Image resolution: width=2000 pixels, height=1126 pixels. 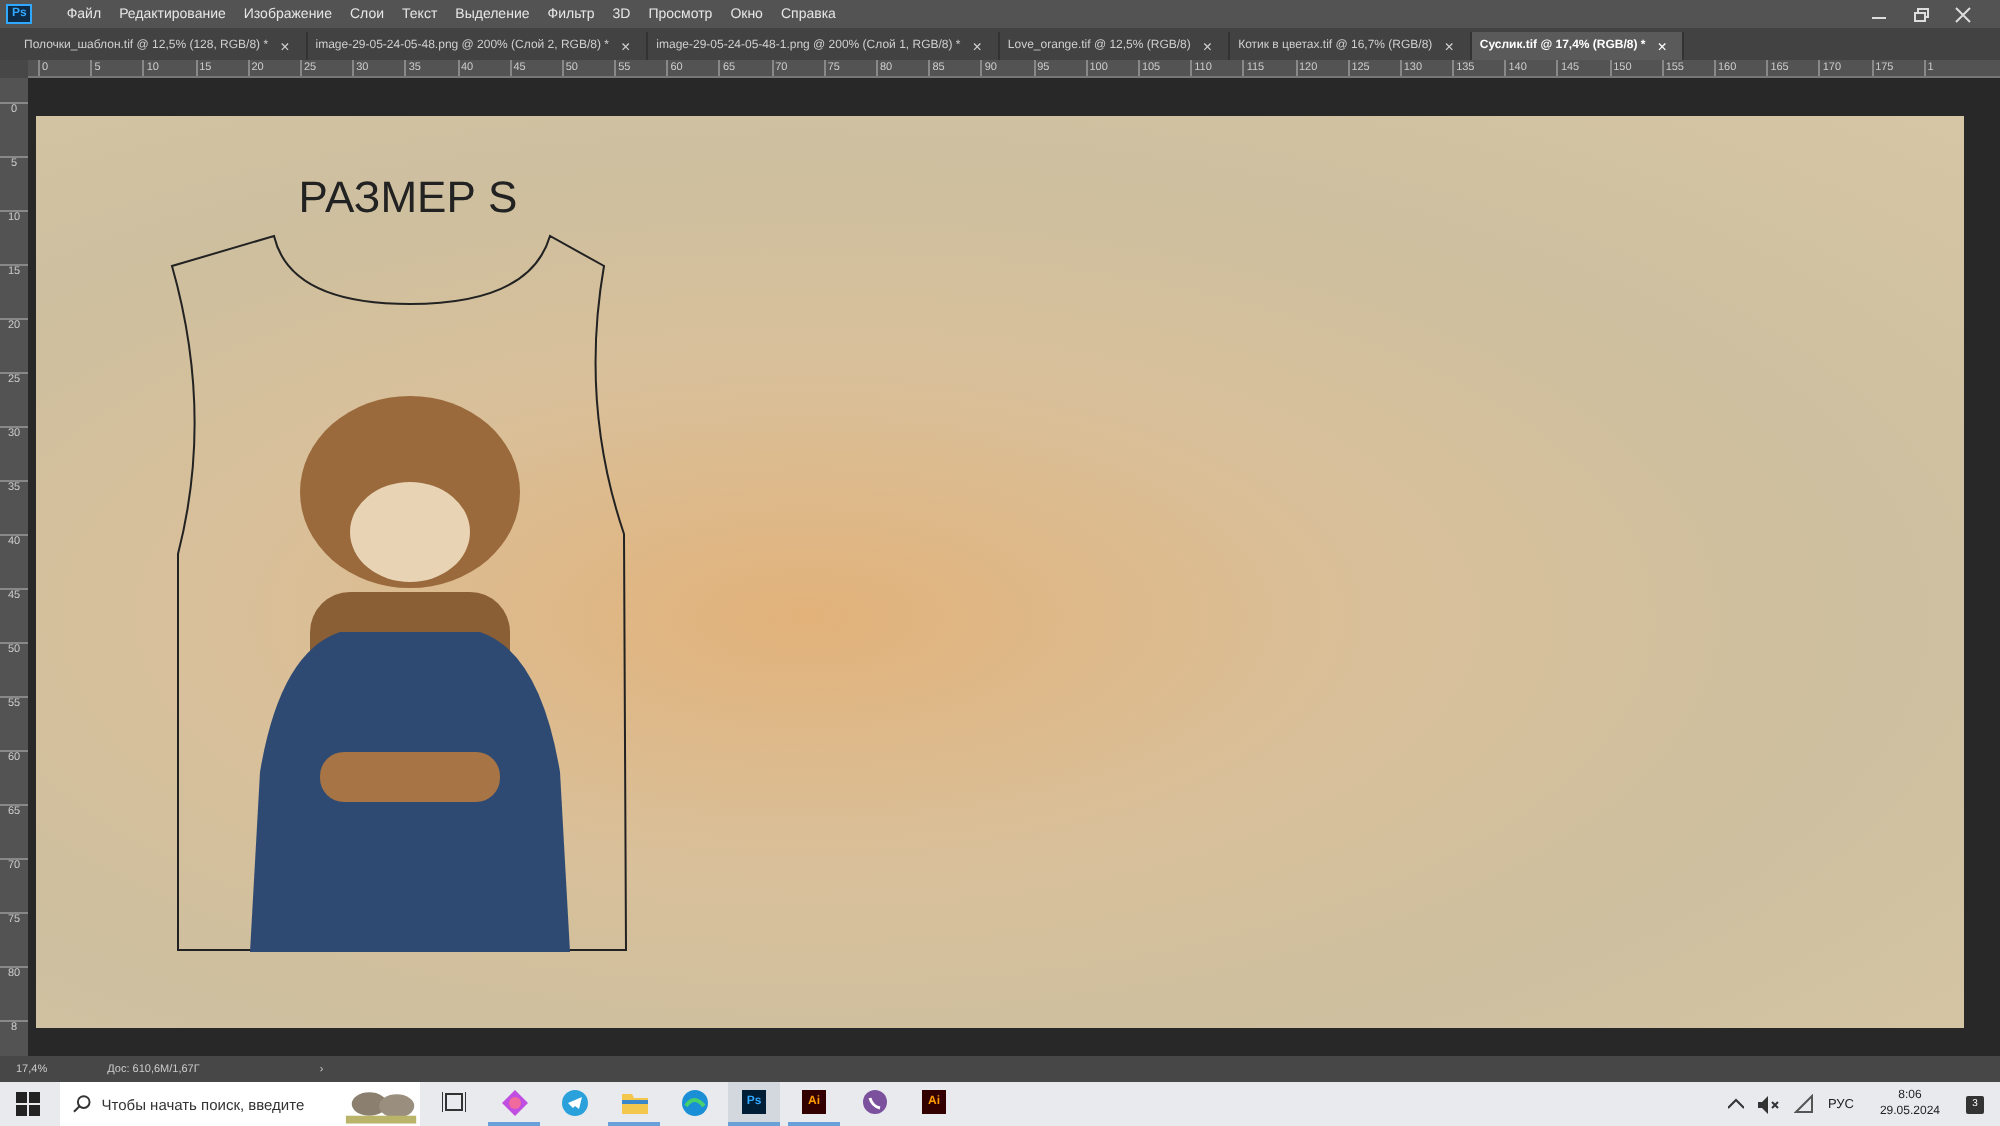 What do you see at coordinates (574, 1102) in the screenshot?
I see `paper-plane-icon` at bounding box center [574, 1102].